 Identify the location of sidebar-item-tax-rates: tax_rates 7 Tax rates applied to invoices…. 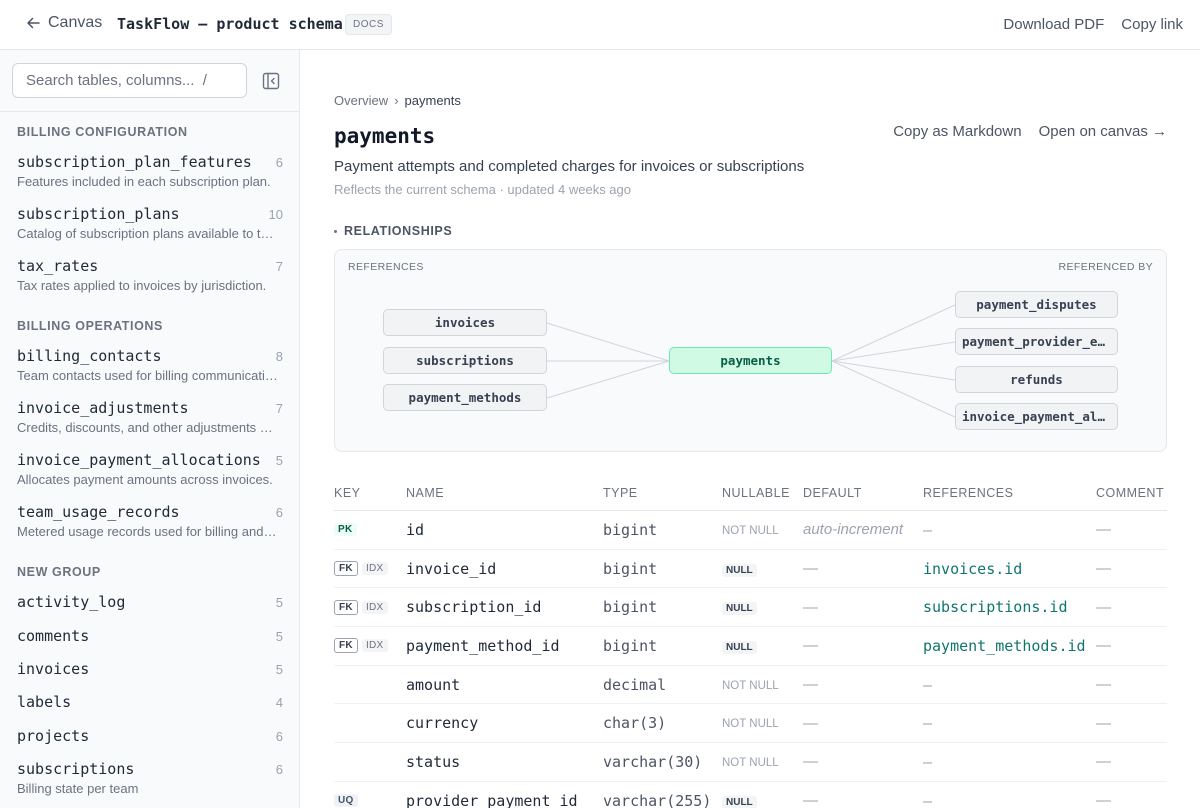
(150, 275).